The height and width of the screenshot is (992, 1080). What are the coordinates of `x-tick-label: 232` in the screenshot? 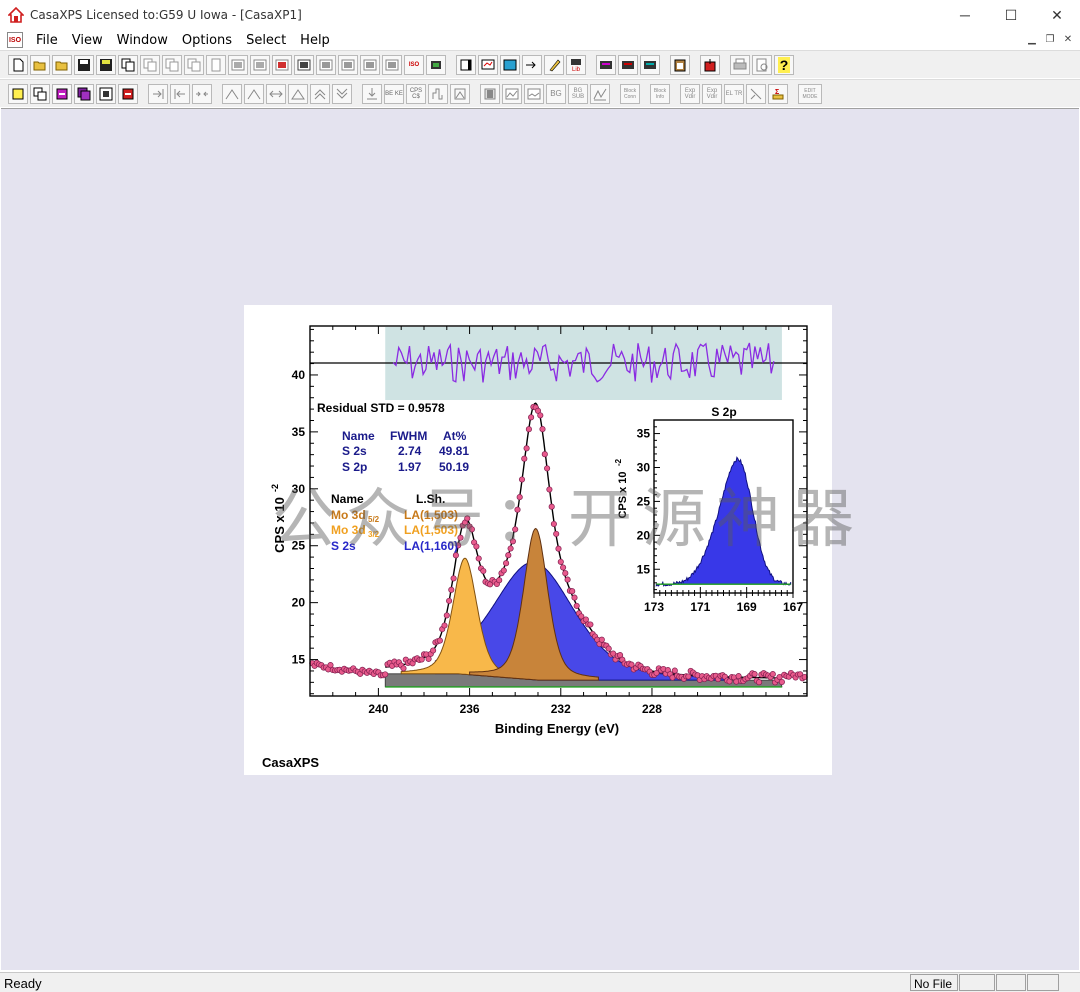 It's located at (561, 709).